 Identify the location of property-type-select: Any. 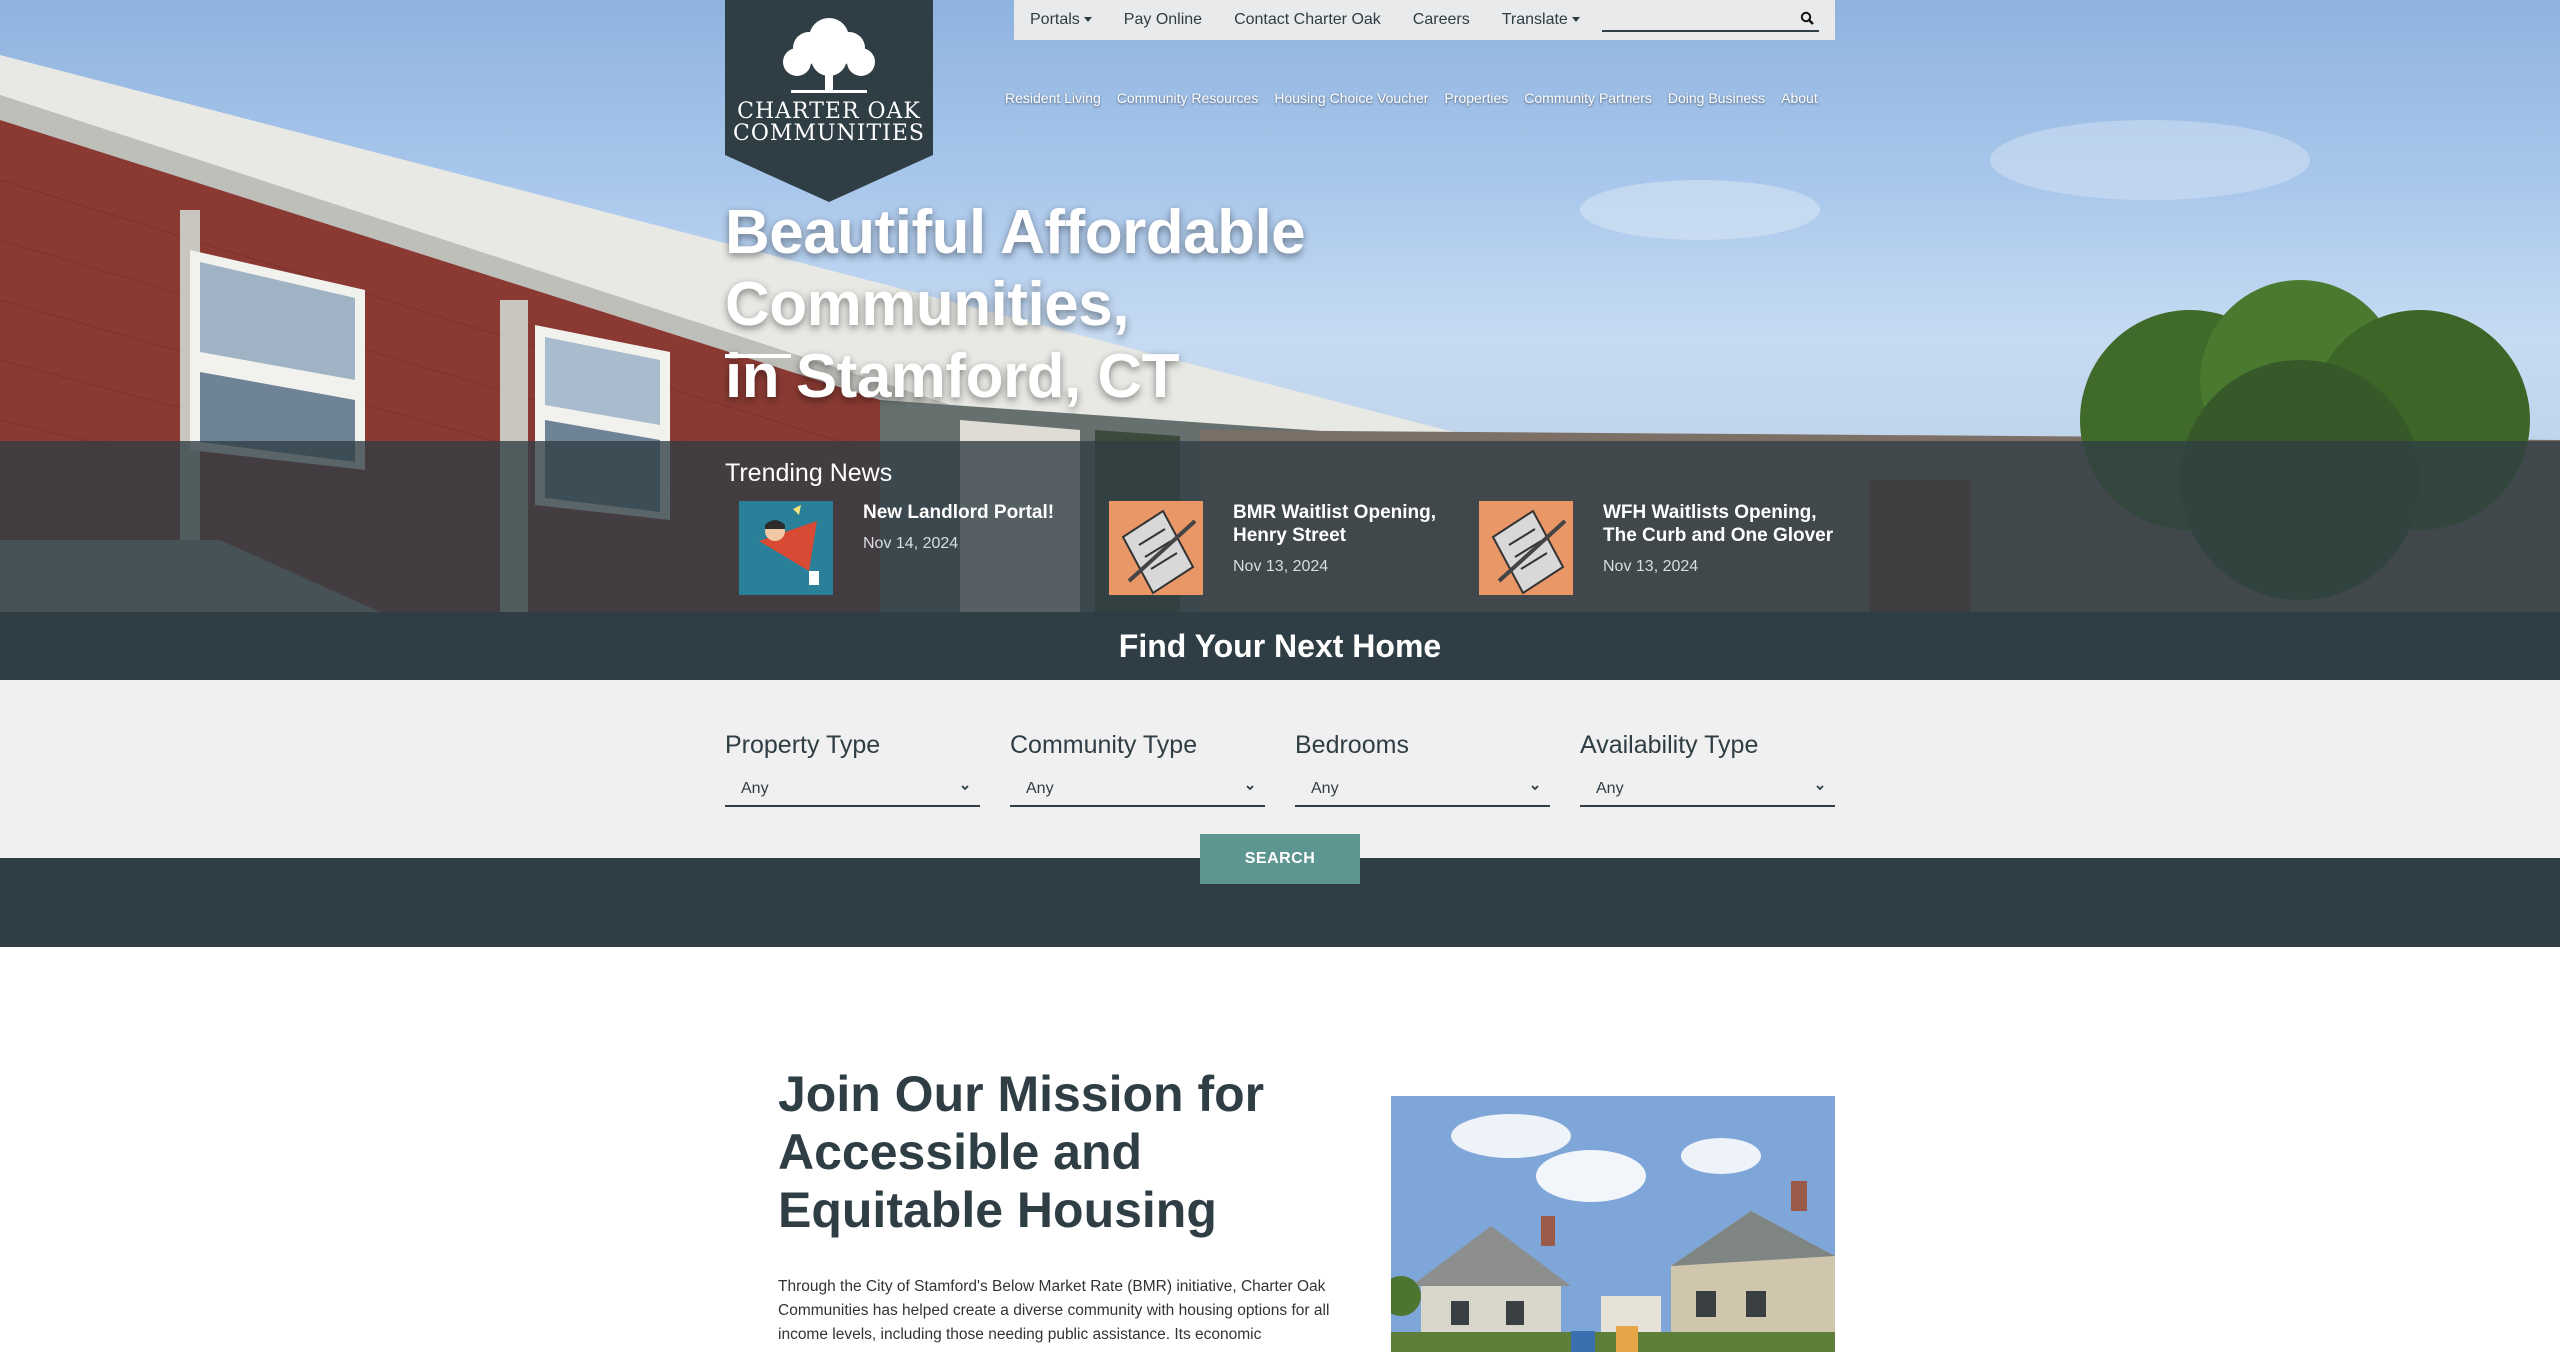
(852, 789).